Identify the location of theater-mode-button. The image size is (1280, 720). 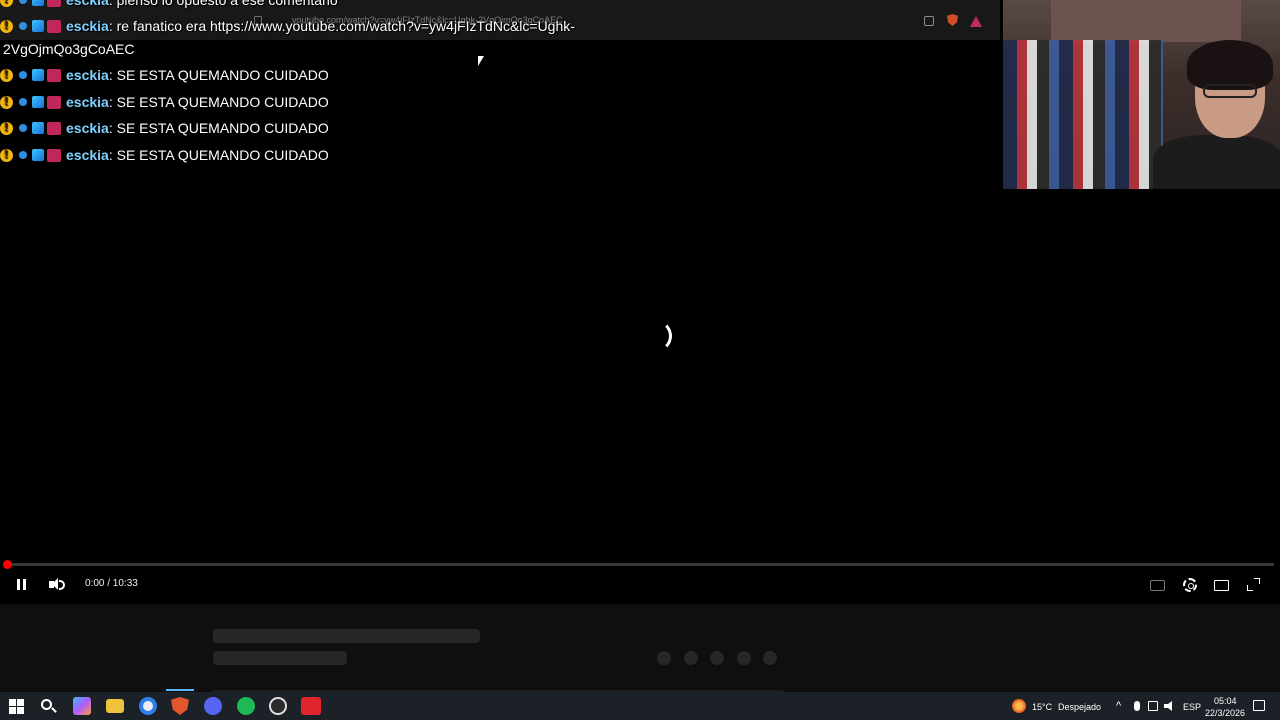
(1222, 585).